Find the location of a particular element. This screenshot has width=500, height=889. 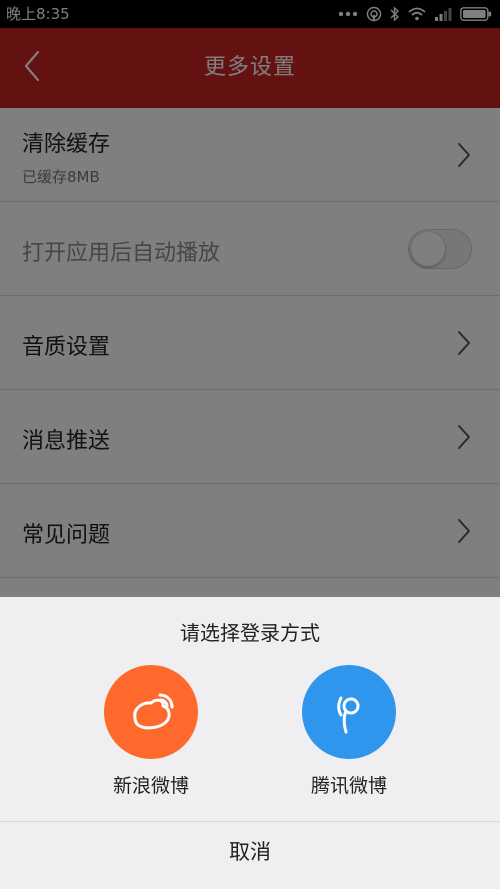

sheet-title: 请选择登录方式 is located at coordinates (250, 633).